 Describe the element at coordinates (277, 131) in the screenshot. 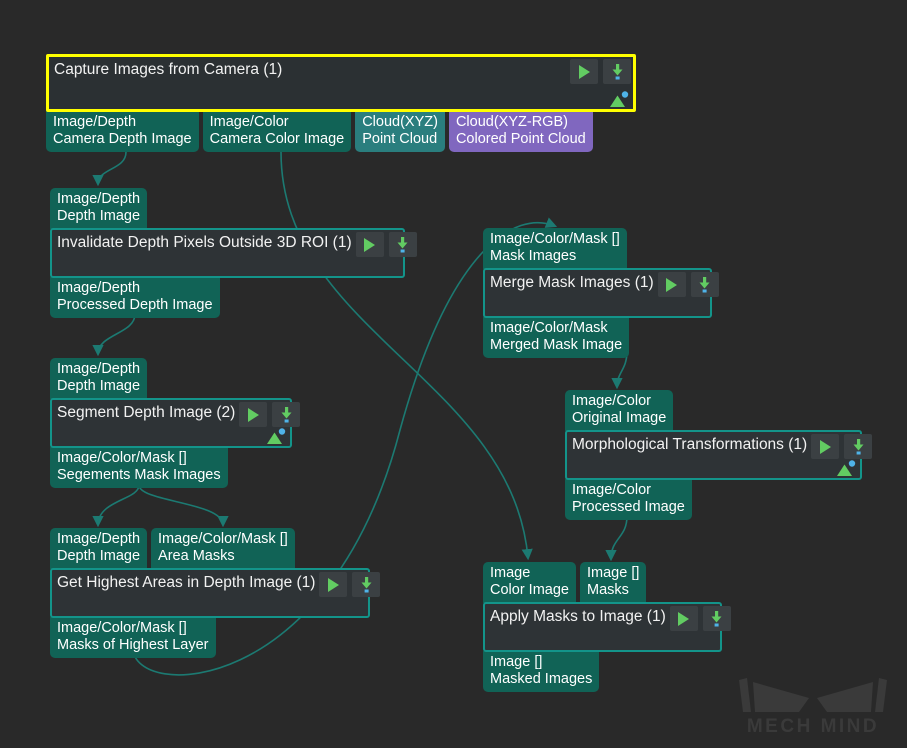

I see `output-port-camera-color-image: Image/Color Camera Color Image` at that location.